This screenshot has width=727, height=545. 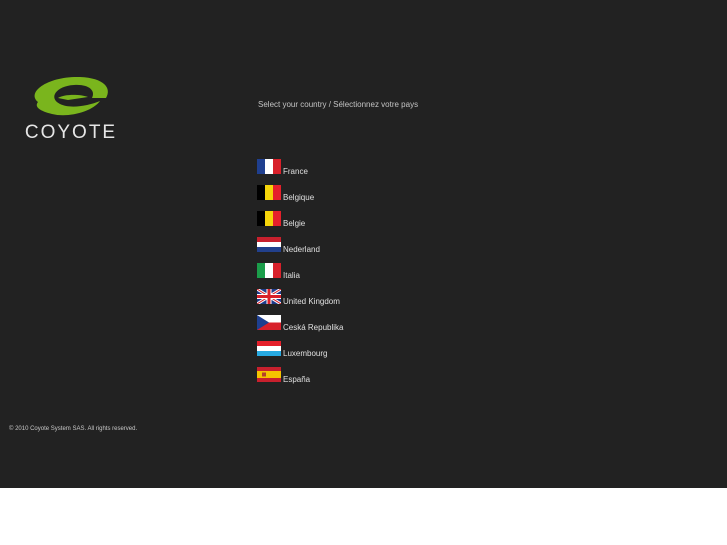 What do you see at coordinates (295, 171) in the screenshot?
I see `country-label: France` at bounding box center [295, 171].